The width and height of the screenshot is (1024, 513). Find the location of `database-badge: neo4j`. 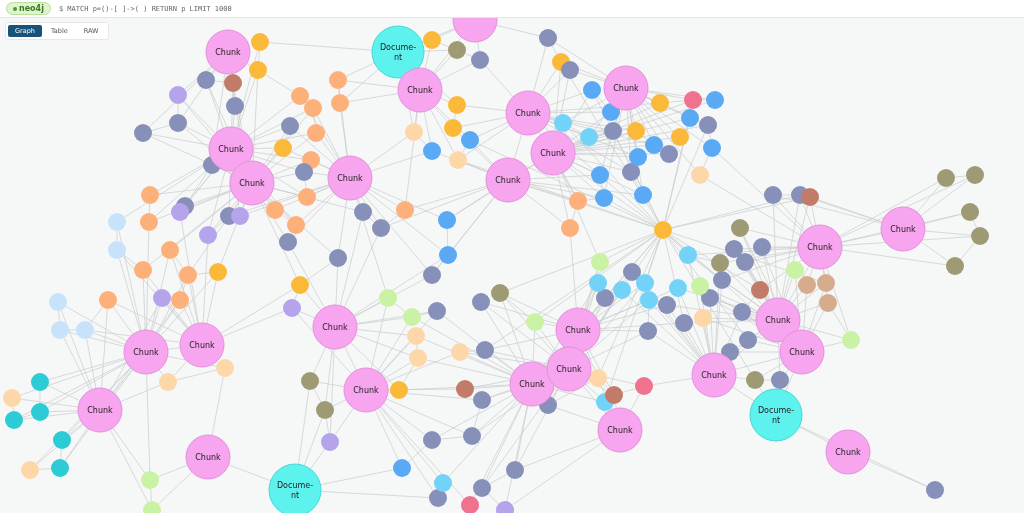

database-badge: neo4j is located at coordinates (28, 8).